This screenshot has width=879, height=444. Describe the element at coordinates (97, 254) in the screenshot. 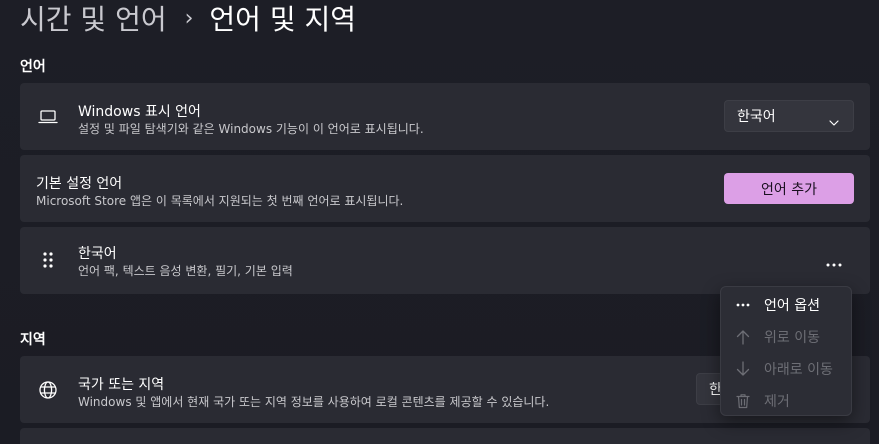

I see `language-item-title: 한국어` at that location.